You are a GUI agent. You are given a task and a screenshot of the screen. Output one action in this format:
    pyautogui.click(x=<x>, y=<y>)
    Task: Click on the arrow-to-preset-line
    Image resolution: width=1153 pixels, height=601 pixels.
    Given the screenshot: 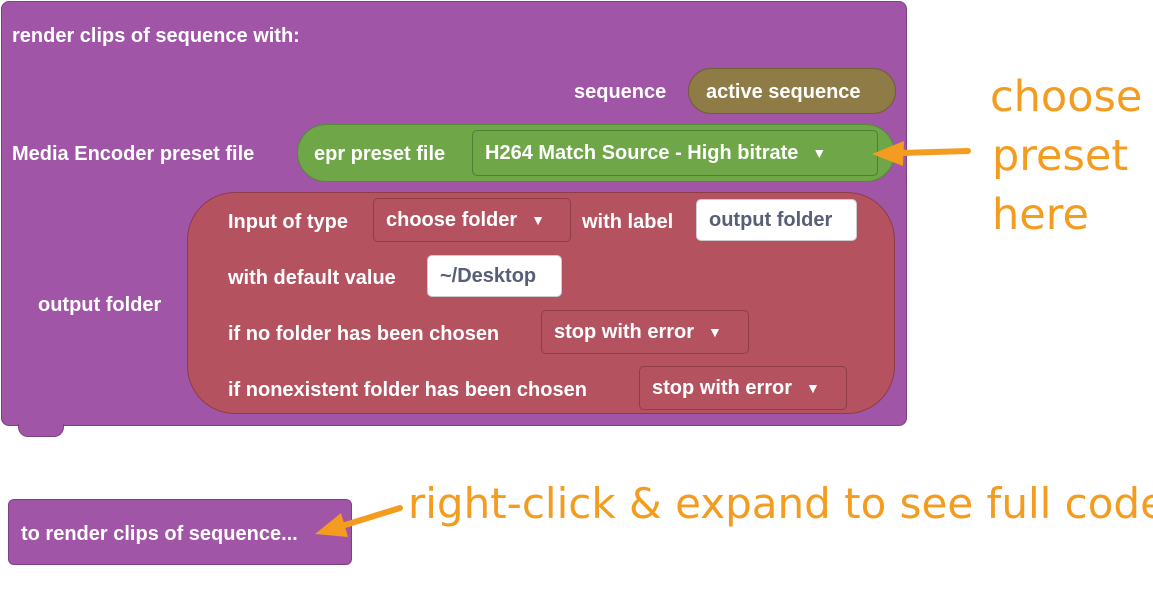 What is the action you would take?
    pyautogui.click(x=934, y=152)
    